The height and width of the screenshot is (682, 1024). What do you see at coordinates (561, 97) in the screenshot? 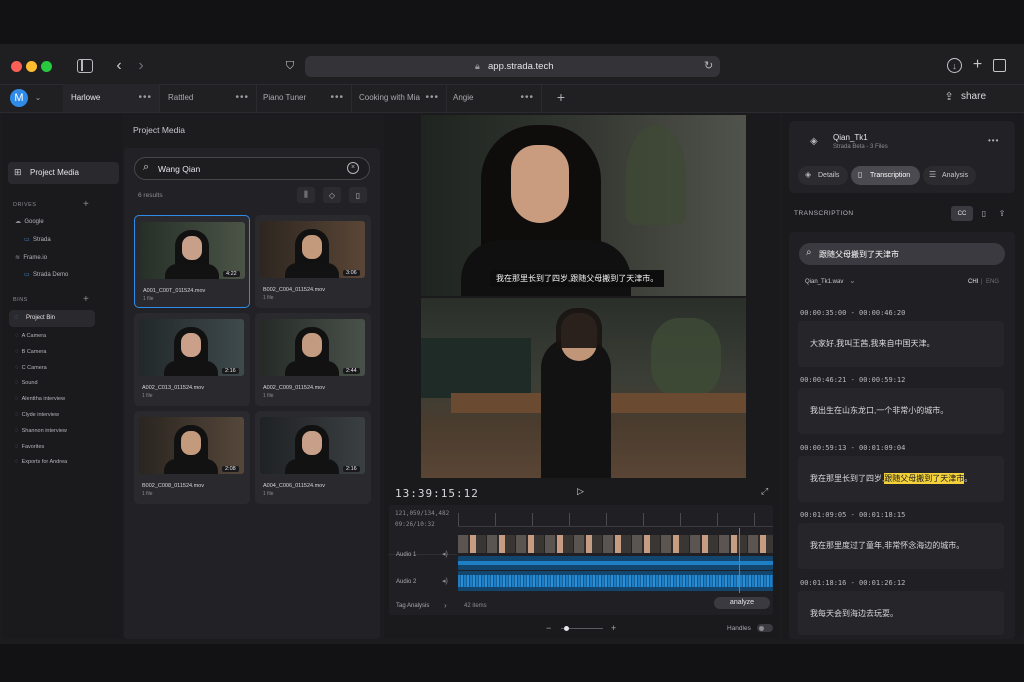
I see `add-tab-icon: +` at bounding box center [561, 97].